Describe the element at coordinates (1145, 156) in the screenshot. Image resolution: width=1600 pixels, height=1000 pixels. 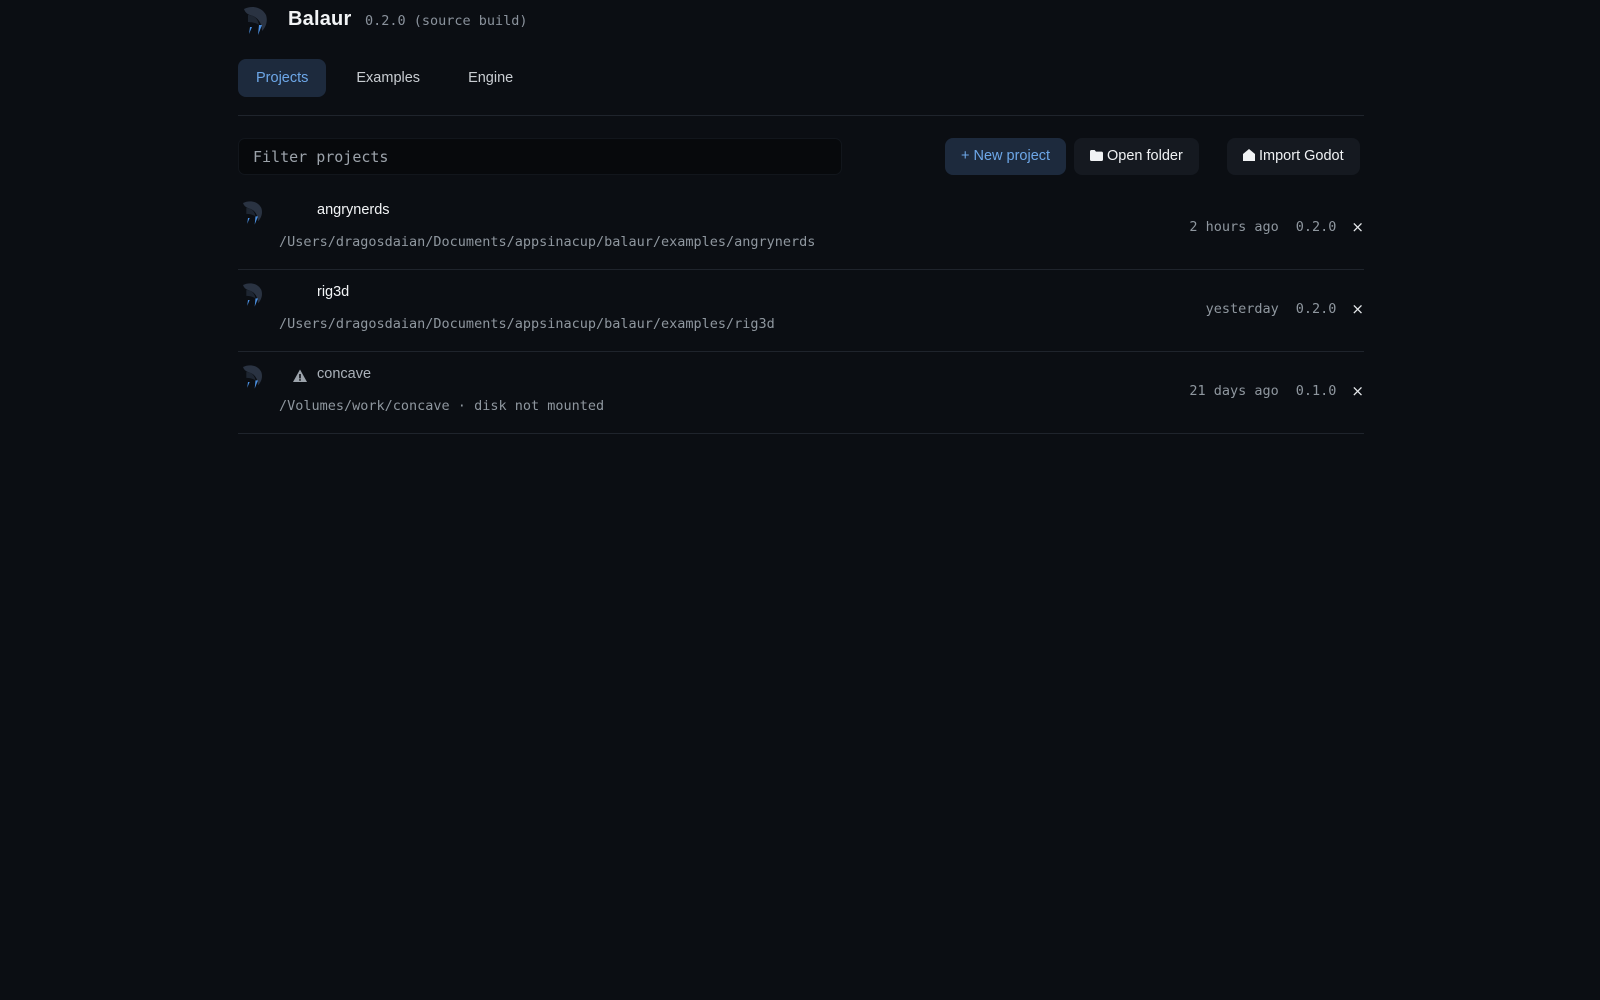
I see `open-folder-label: Open folder` at that location.